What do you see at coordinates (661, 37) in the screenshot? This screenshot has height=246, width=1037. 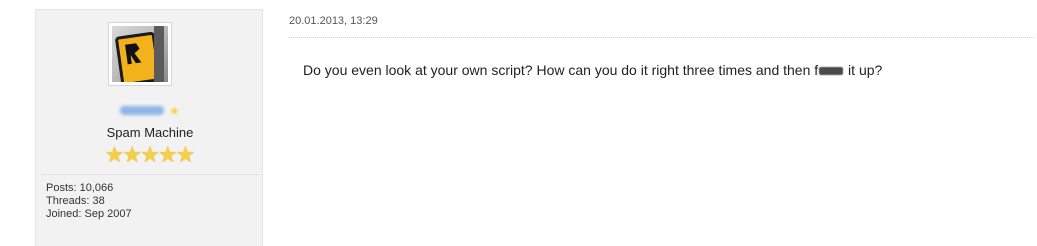 I see `post-divider` at bounding box center [661, 37].